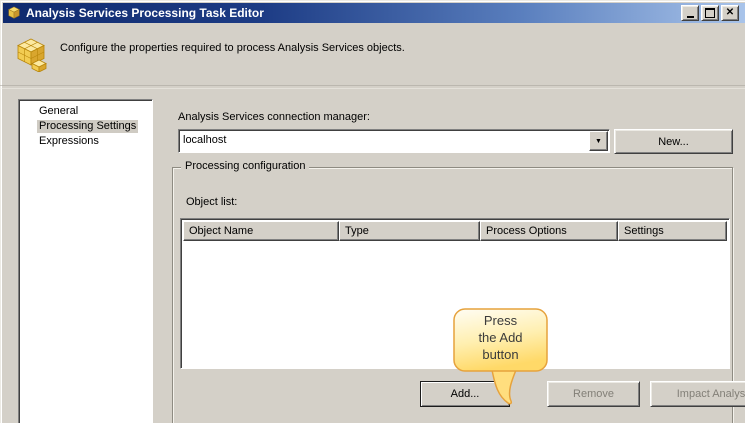 The height and width of the screenshot is (423, 745). Describe the element at coordinates (85, 111) in the screenshot. I see `sidebar-item-general: General` at that location.